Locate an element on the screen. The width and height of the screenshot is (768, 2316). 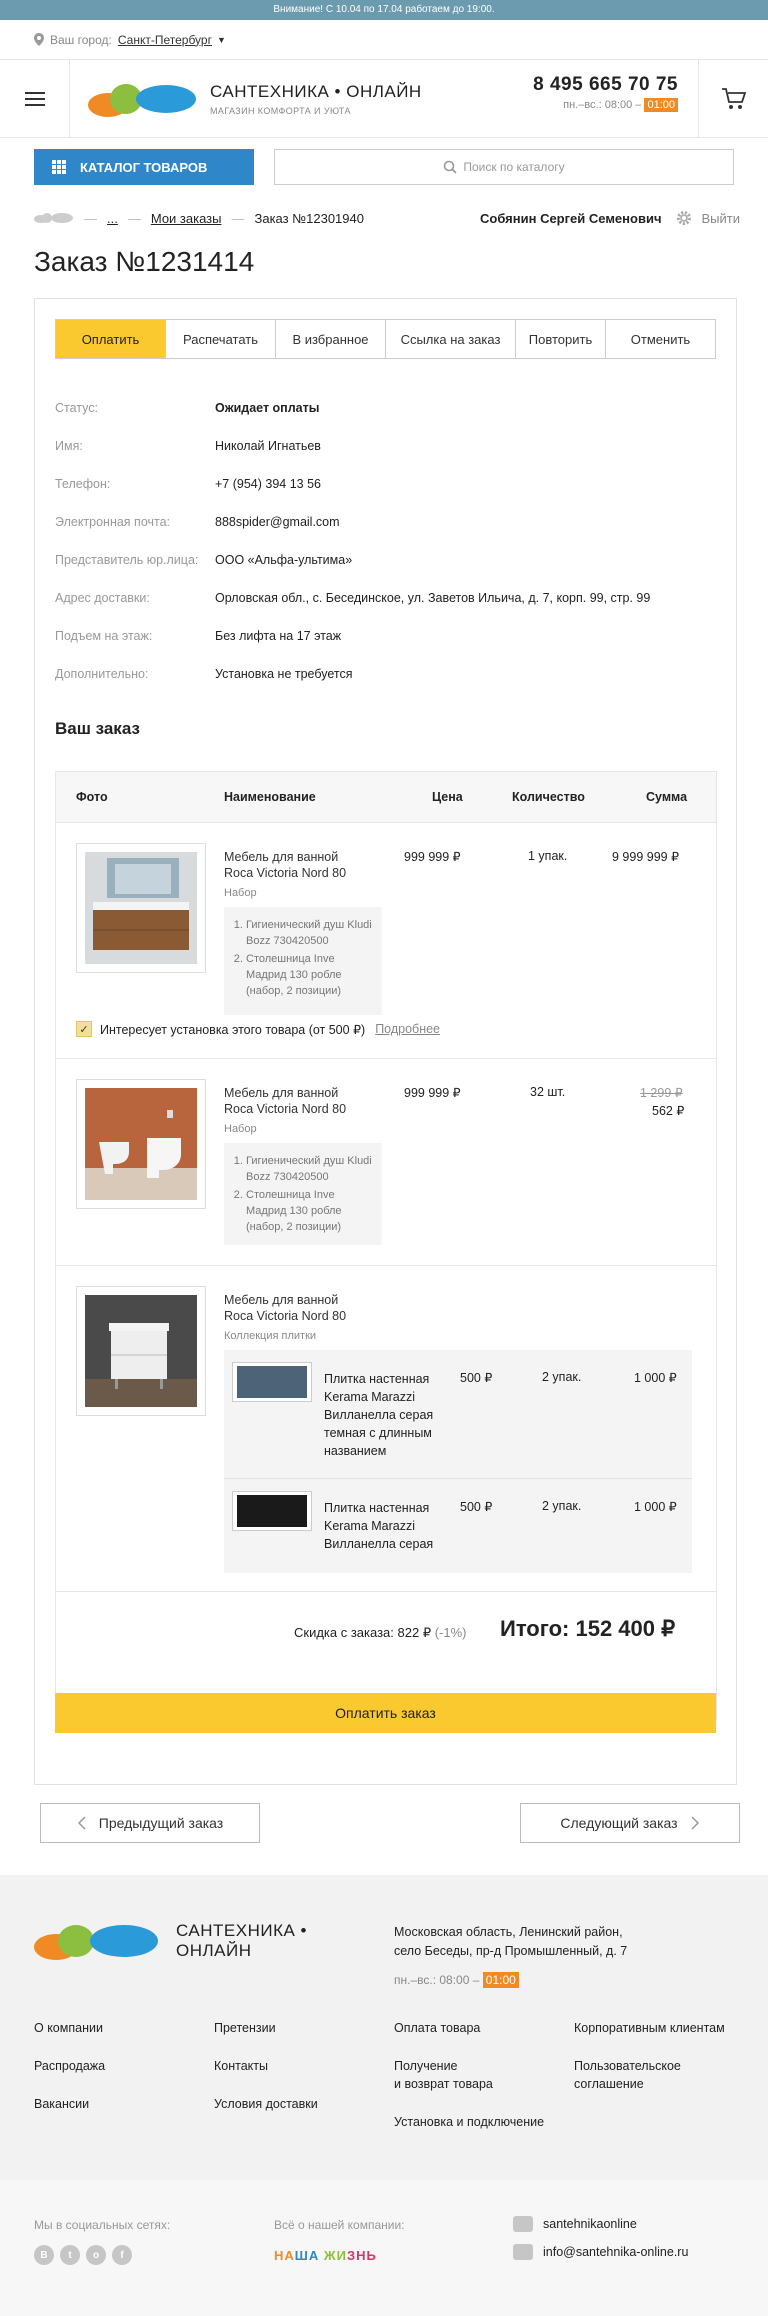
item-old-sum: 1 299 ₽ is located at coordinates (661, 1093).